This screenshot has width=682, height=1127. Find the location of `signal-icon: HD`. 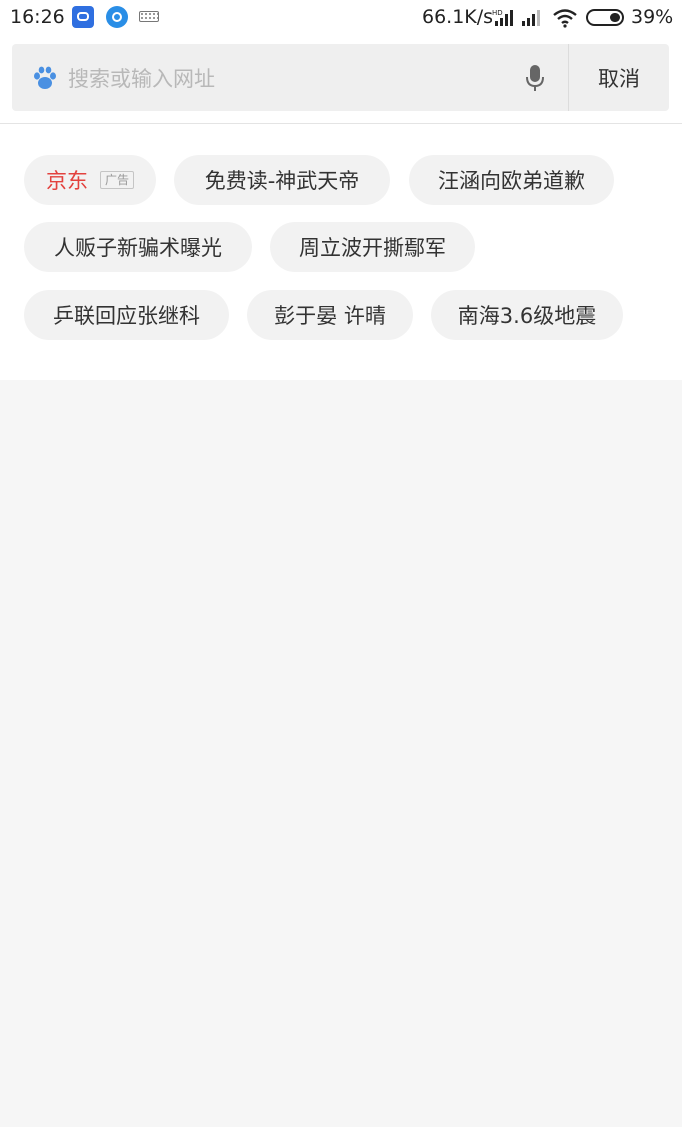

signal-icon: HD is located at coordinates (502, 17).